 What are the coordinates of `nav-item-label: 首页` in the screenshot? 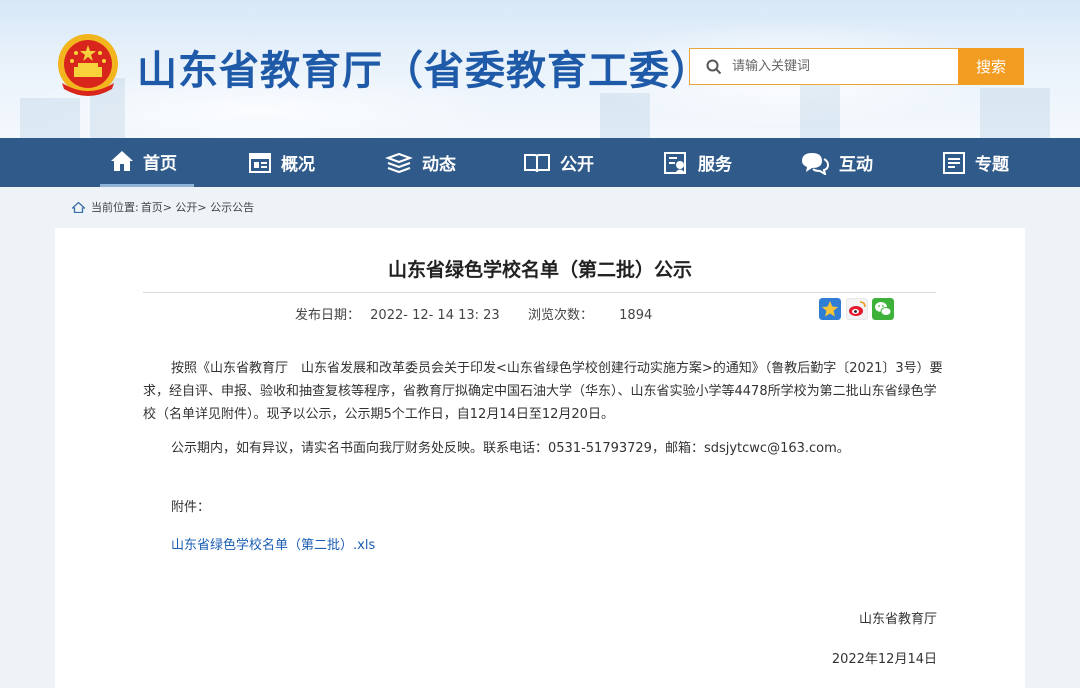 It's located at (160, 163).